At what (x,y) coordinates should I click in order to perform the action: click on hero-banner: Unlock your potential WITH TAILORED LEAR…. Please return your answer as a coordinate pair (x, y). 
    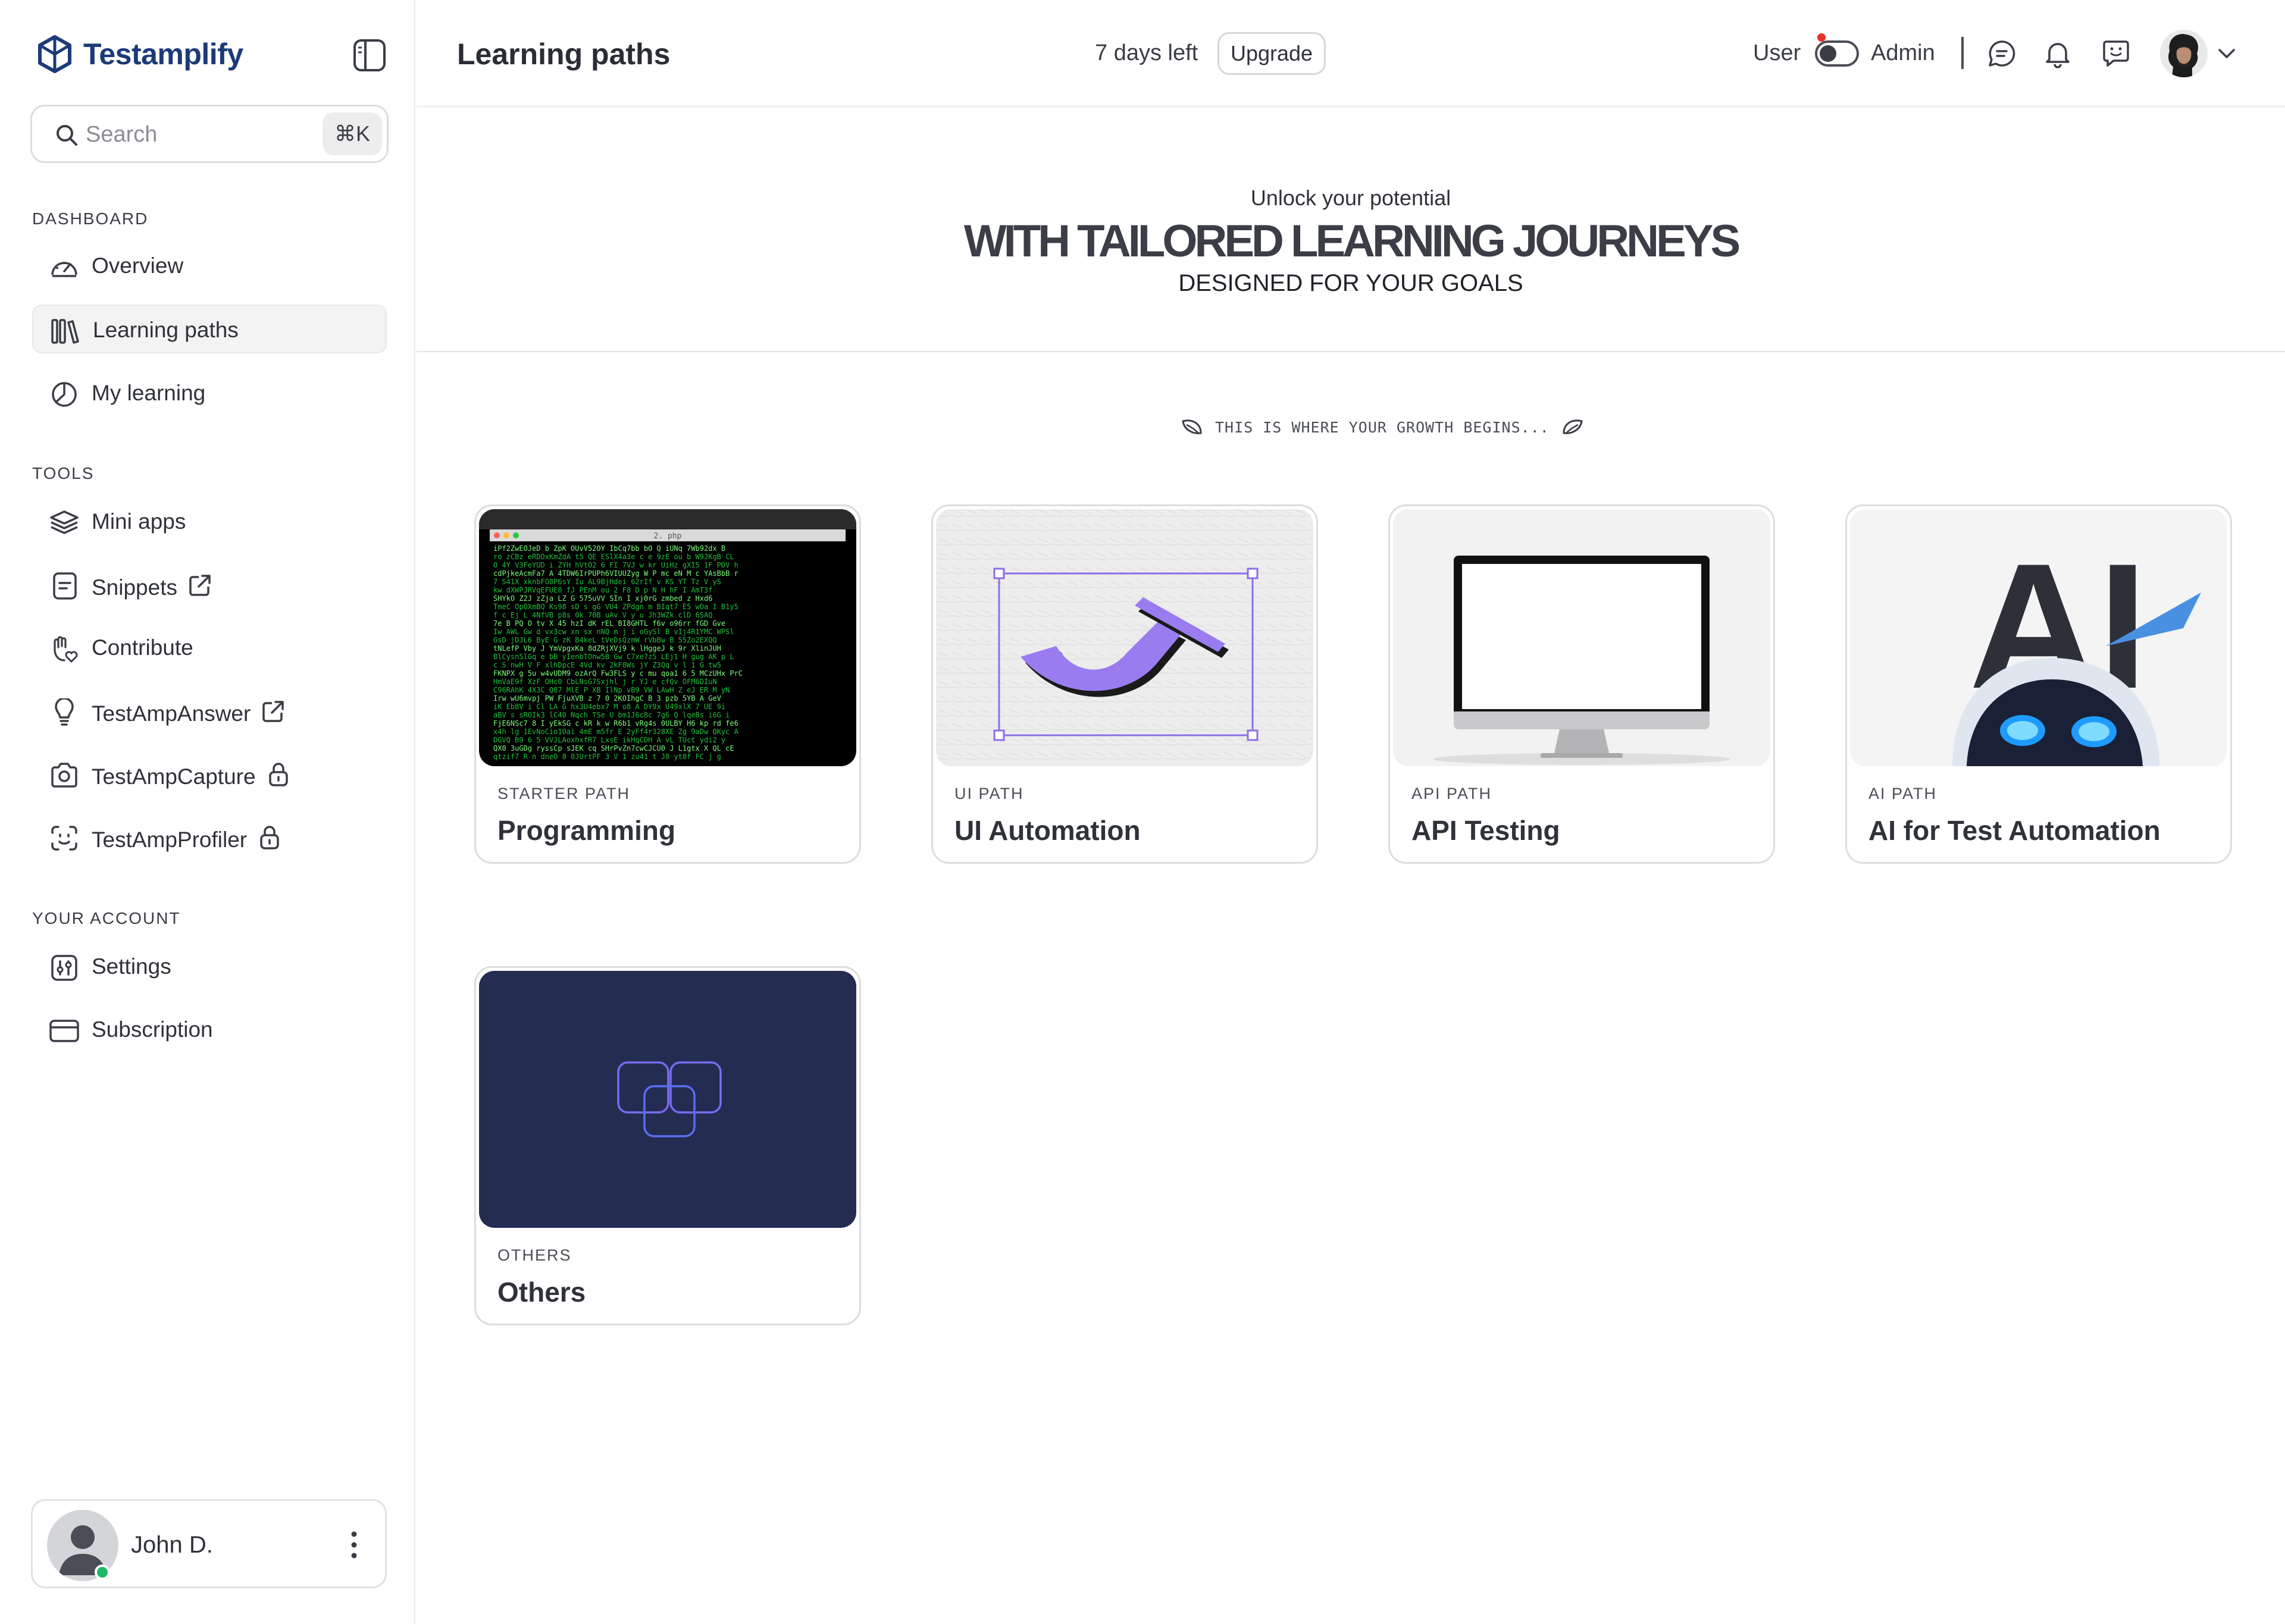
    Looking at the image, I should click on (1351, 230).